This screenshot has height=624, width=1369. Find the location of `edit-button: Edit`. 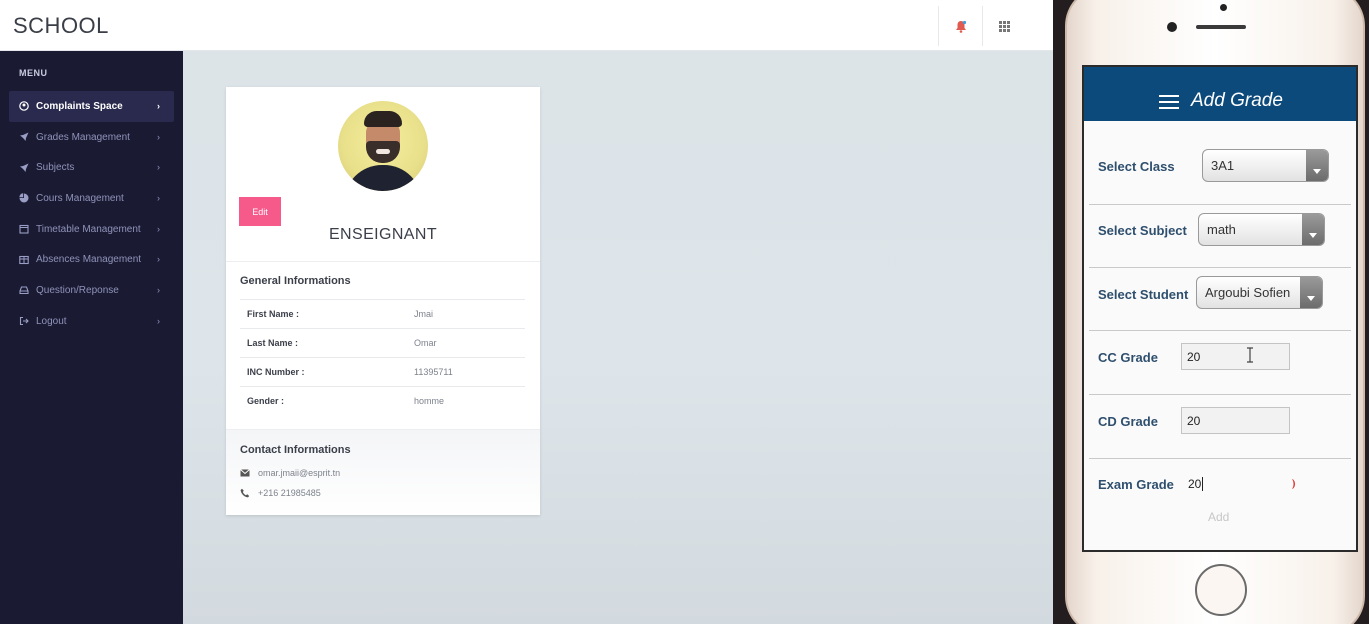

edit-button: Edit is located at coordinates (260, 211).